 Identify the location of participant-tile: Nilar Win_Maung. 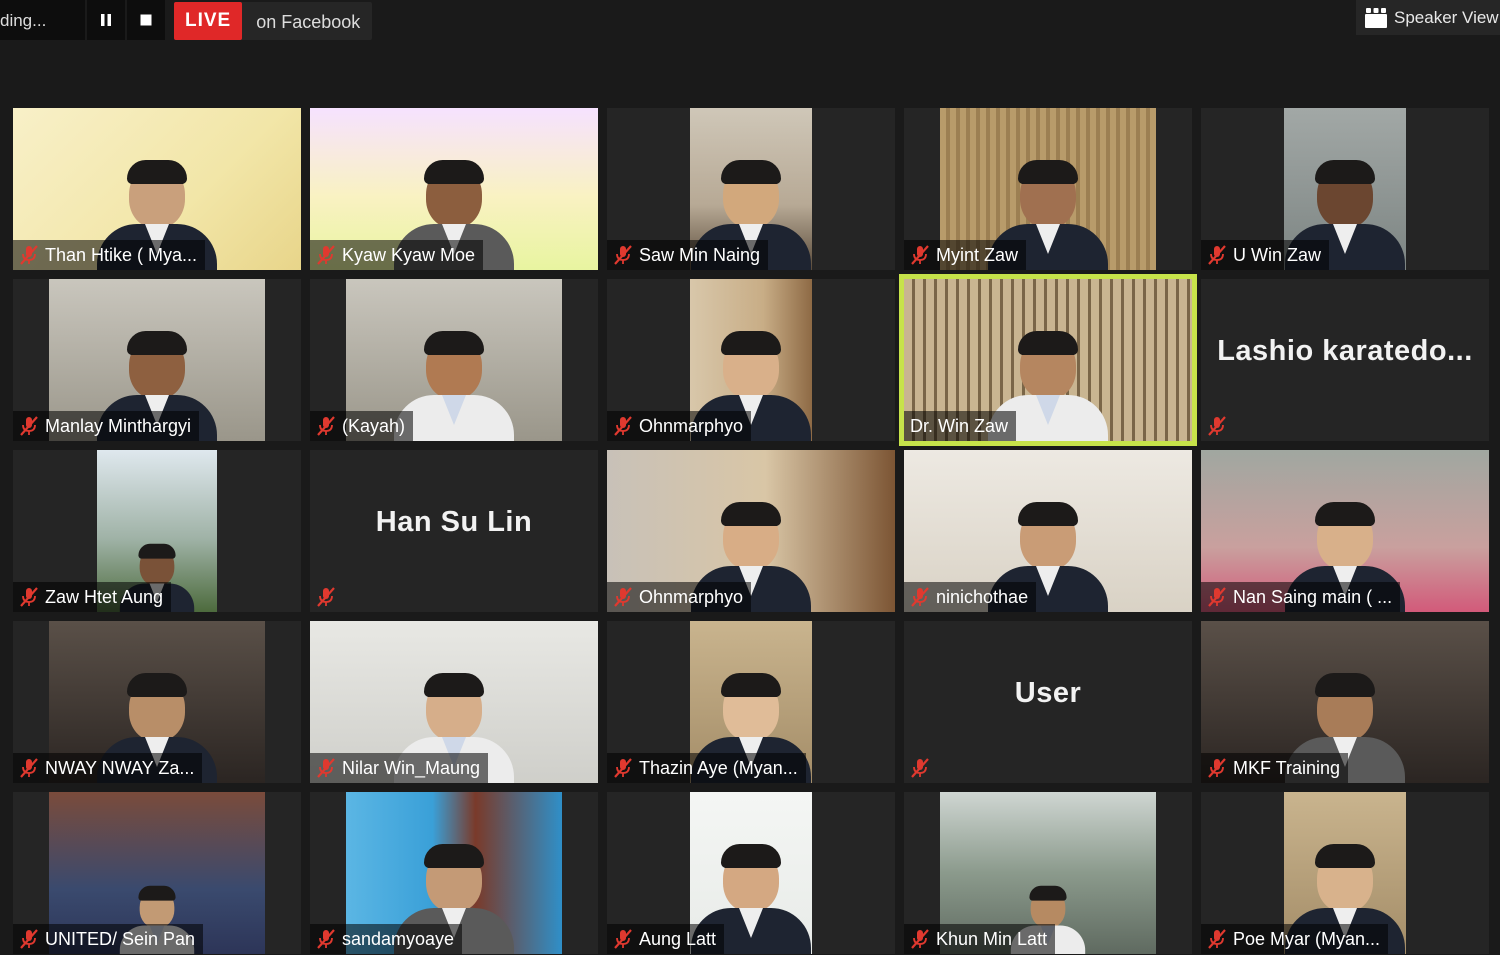
(454, 702).